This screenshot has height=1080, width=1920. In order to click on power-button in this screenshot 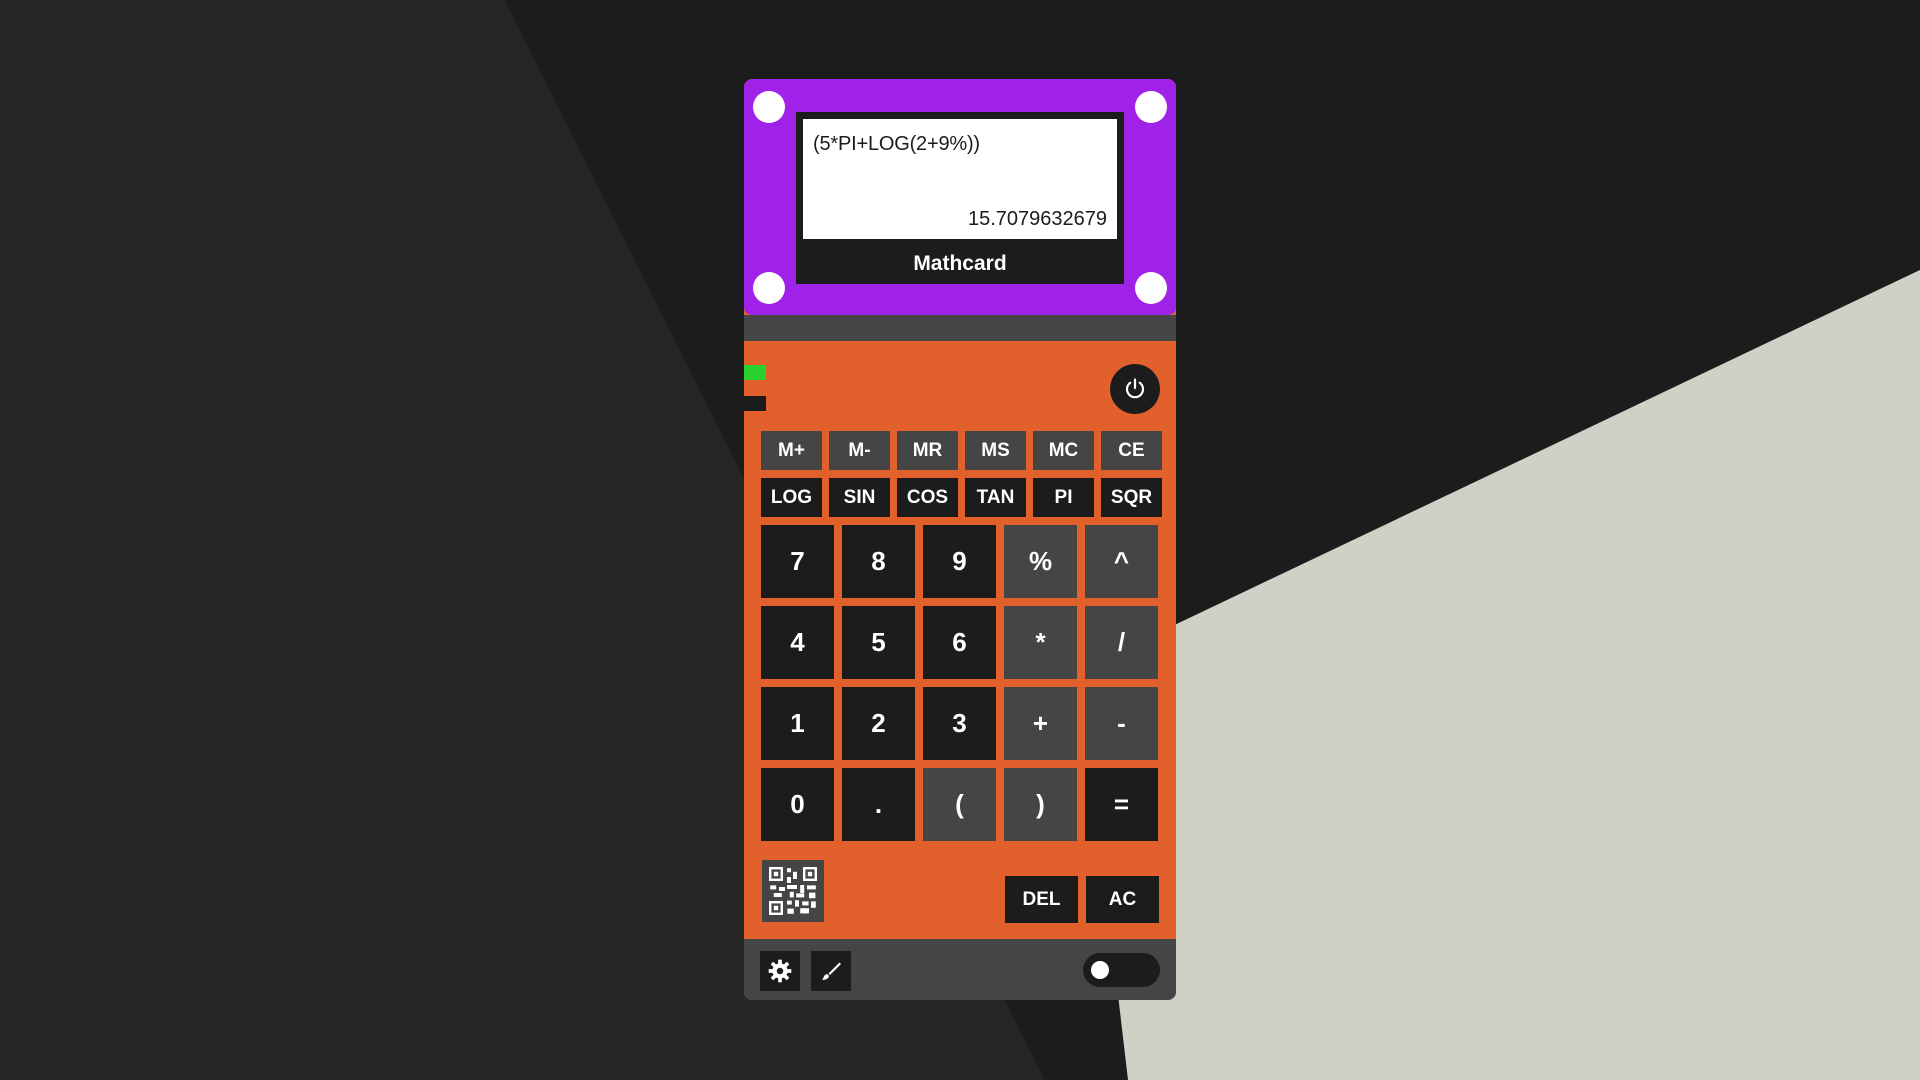, I will do `click(1135, 389)`.